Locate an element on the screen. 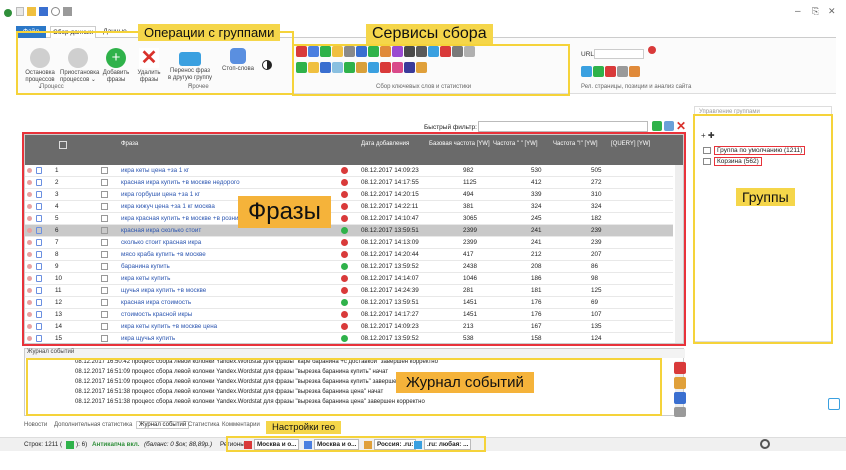 The width and height of the screenshot is (846, 470). col-quote-freq: Частота " " [YW] is located at coordinates (515, 144).